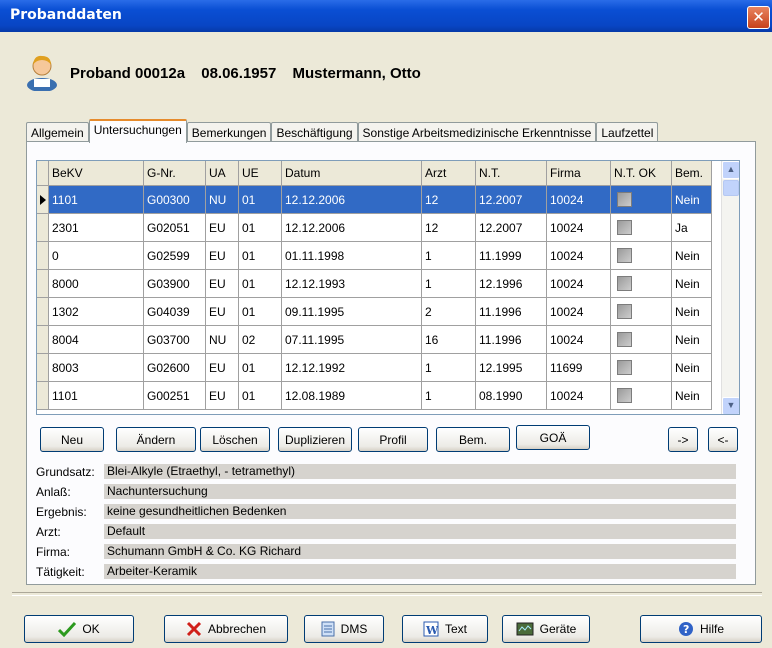  What do you see at coordinates (731, 188) in the screenshot?
I see `scroll-thumb` at bounding box center [731, 188].